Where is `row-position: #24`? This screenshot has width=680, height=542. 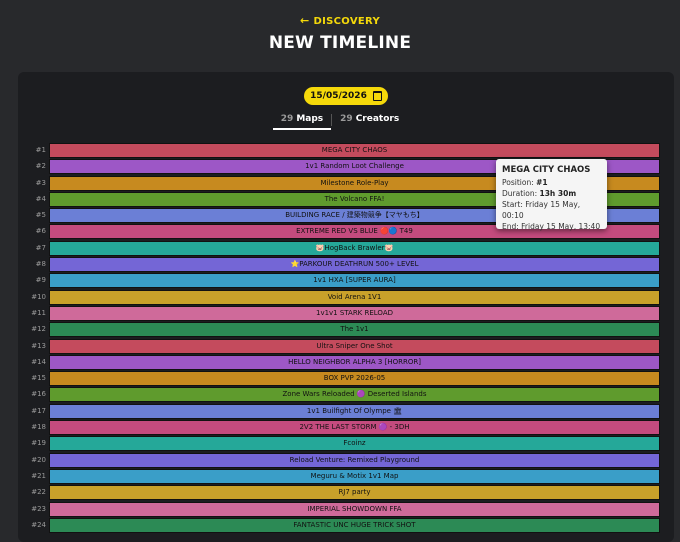 row-position: #24 is located at coordinates (38, 524).